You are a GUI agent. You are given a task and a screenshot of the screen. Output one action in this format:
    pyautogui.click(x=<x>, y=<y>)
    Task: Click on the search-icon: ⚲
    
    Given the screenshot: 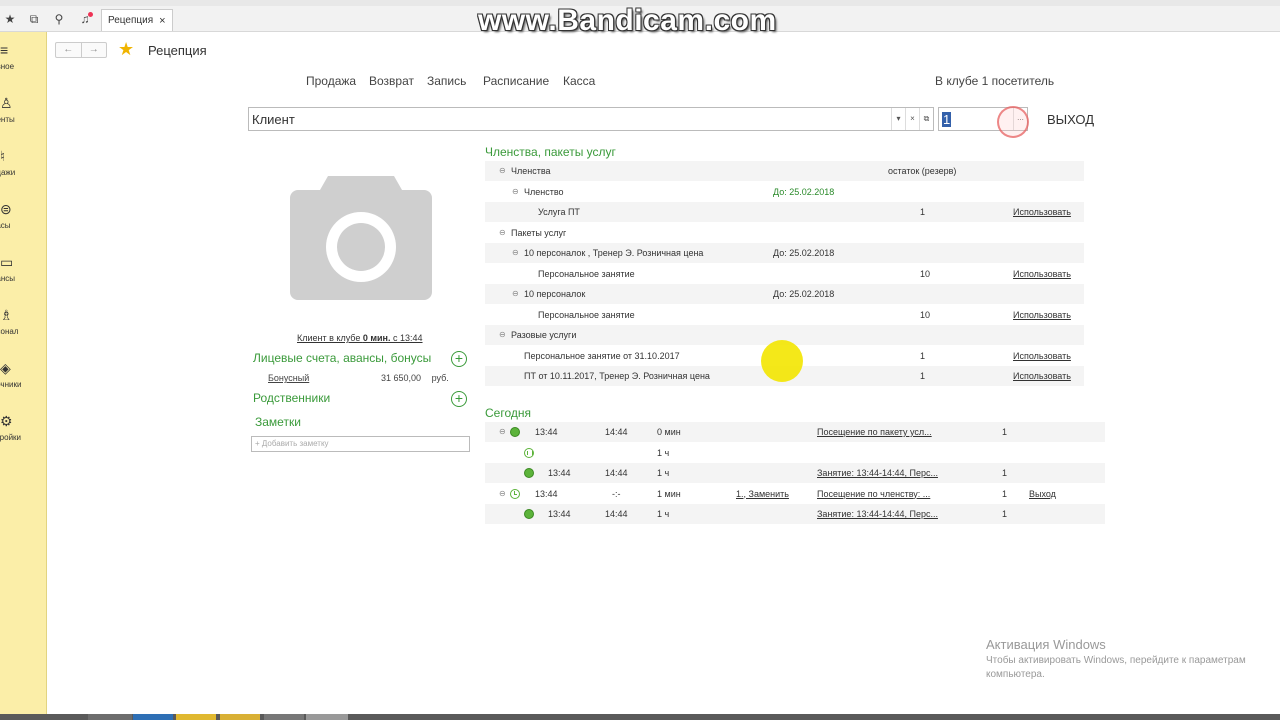 What is the action you would take?
    pyautogui.click(x=59, y=19)
    